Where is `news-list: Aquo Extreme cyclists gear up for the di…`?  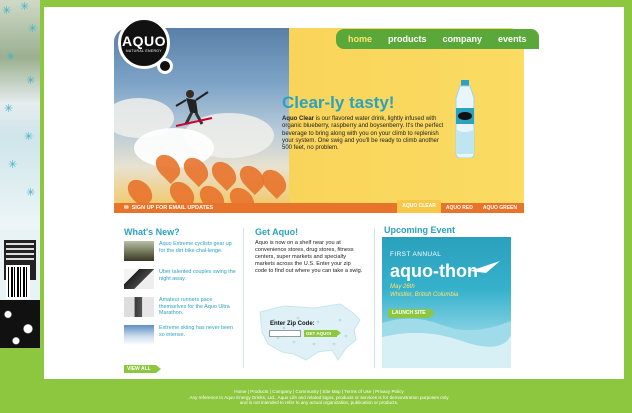 news-list: Aquo Extreme cyclists gear up for the di… is located at coordinates (180, 297).